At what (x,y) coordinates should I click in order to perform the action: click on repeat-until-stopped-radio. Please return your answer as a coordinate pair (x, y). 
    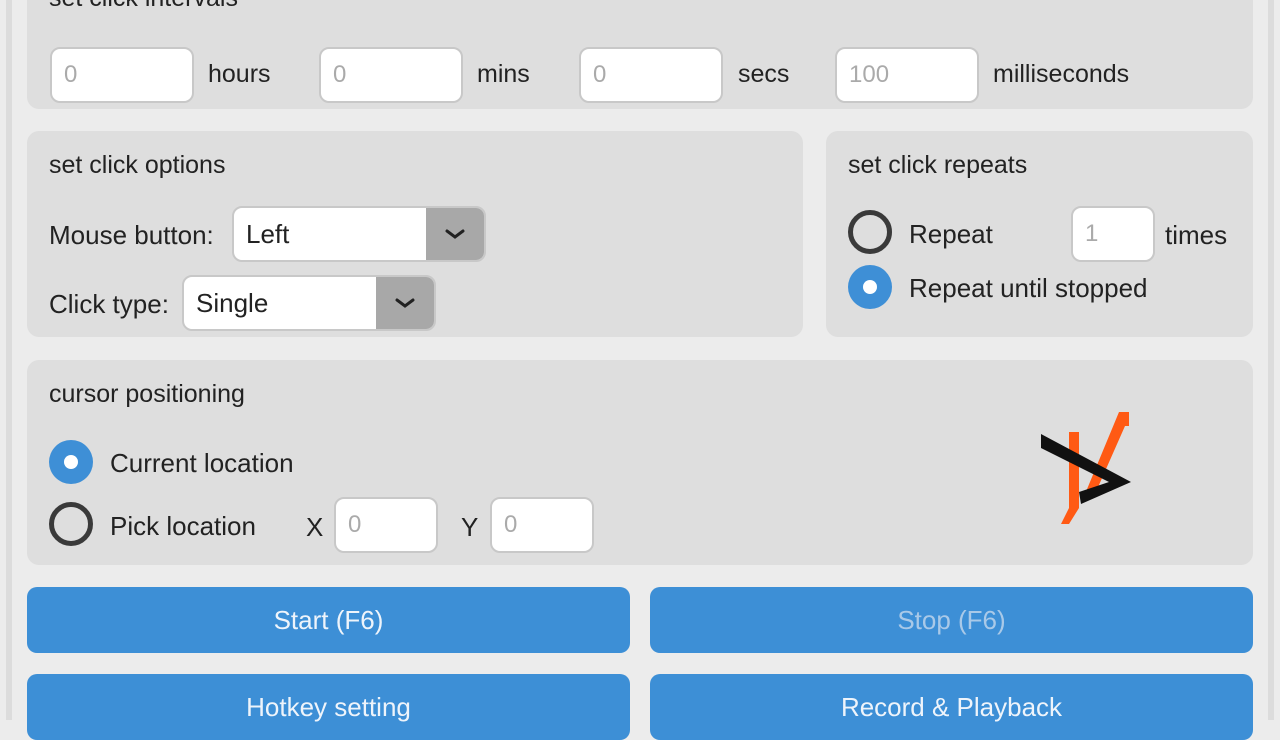
    Looking at the image, I should click on (870, 287).